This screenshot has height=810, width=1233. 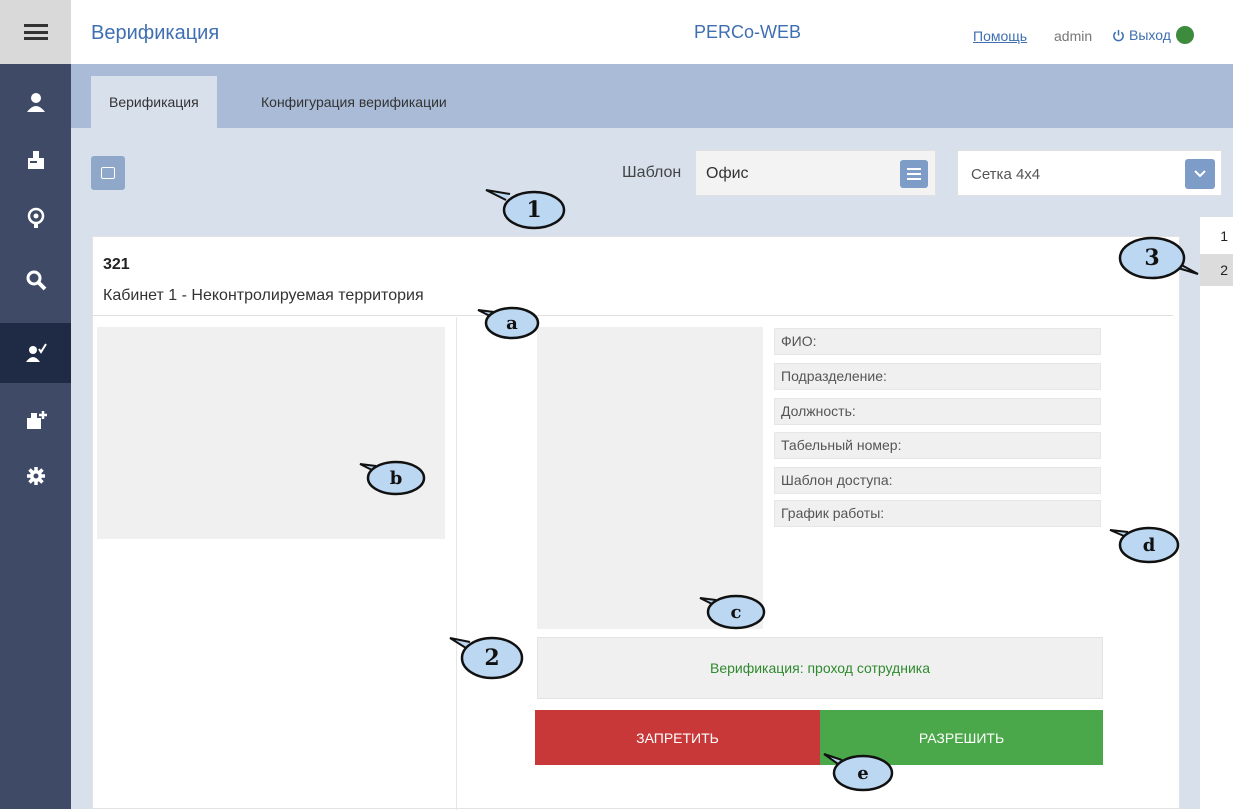 I want to click on tab-bar: Верификация Конфигурация верификации, so click(x=652, y=96).